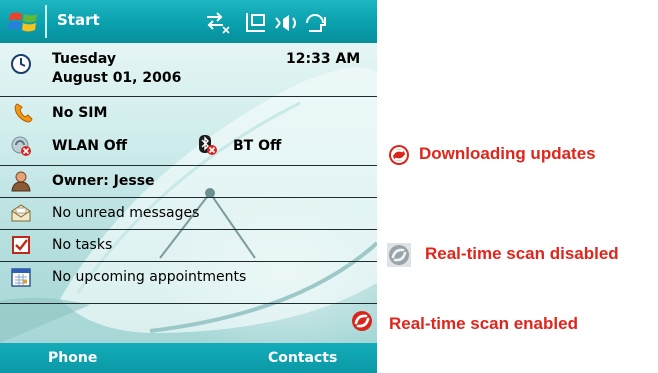  What do you see at coordinates (399, 255) in the screenshot?
I see `realtime-scan-disabled-icon` at bounding box center [399, 255].